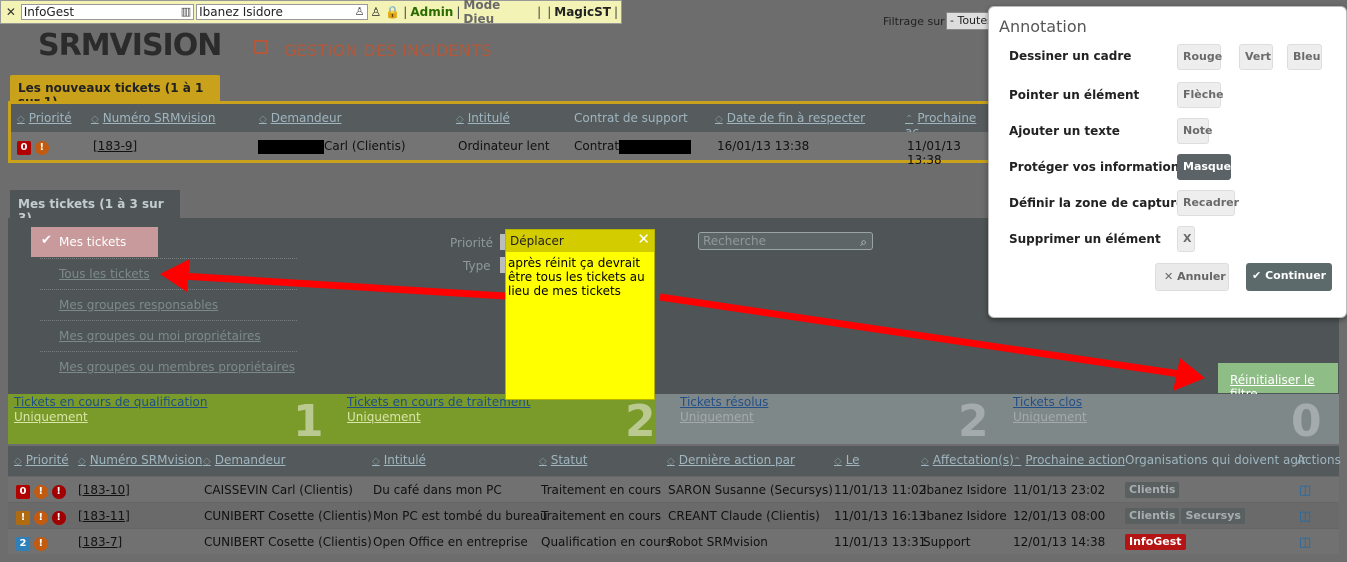 The width and height of the screenshot is (1347, 562). Describe the element at coordinates (1304, 57) in the screenshot. I see `blue-frame-button: Bleu` at that location.